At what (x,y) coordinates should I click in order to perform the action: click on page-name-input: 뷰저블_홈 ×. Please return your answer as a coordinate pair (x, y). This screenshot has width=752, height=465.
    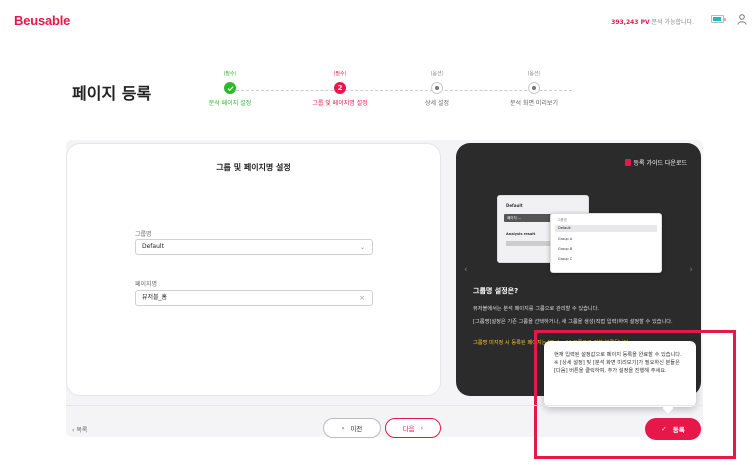
    Looking at the image, I should click on (254, 298).